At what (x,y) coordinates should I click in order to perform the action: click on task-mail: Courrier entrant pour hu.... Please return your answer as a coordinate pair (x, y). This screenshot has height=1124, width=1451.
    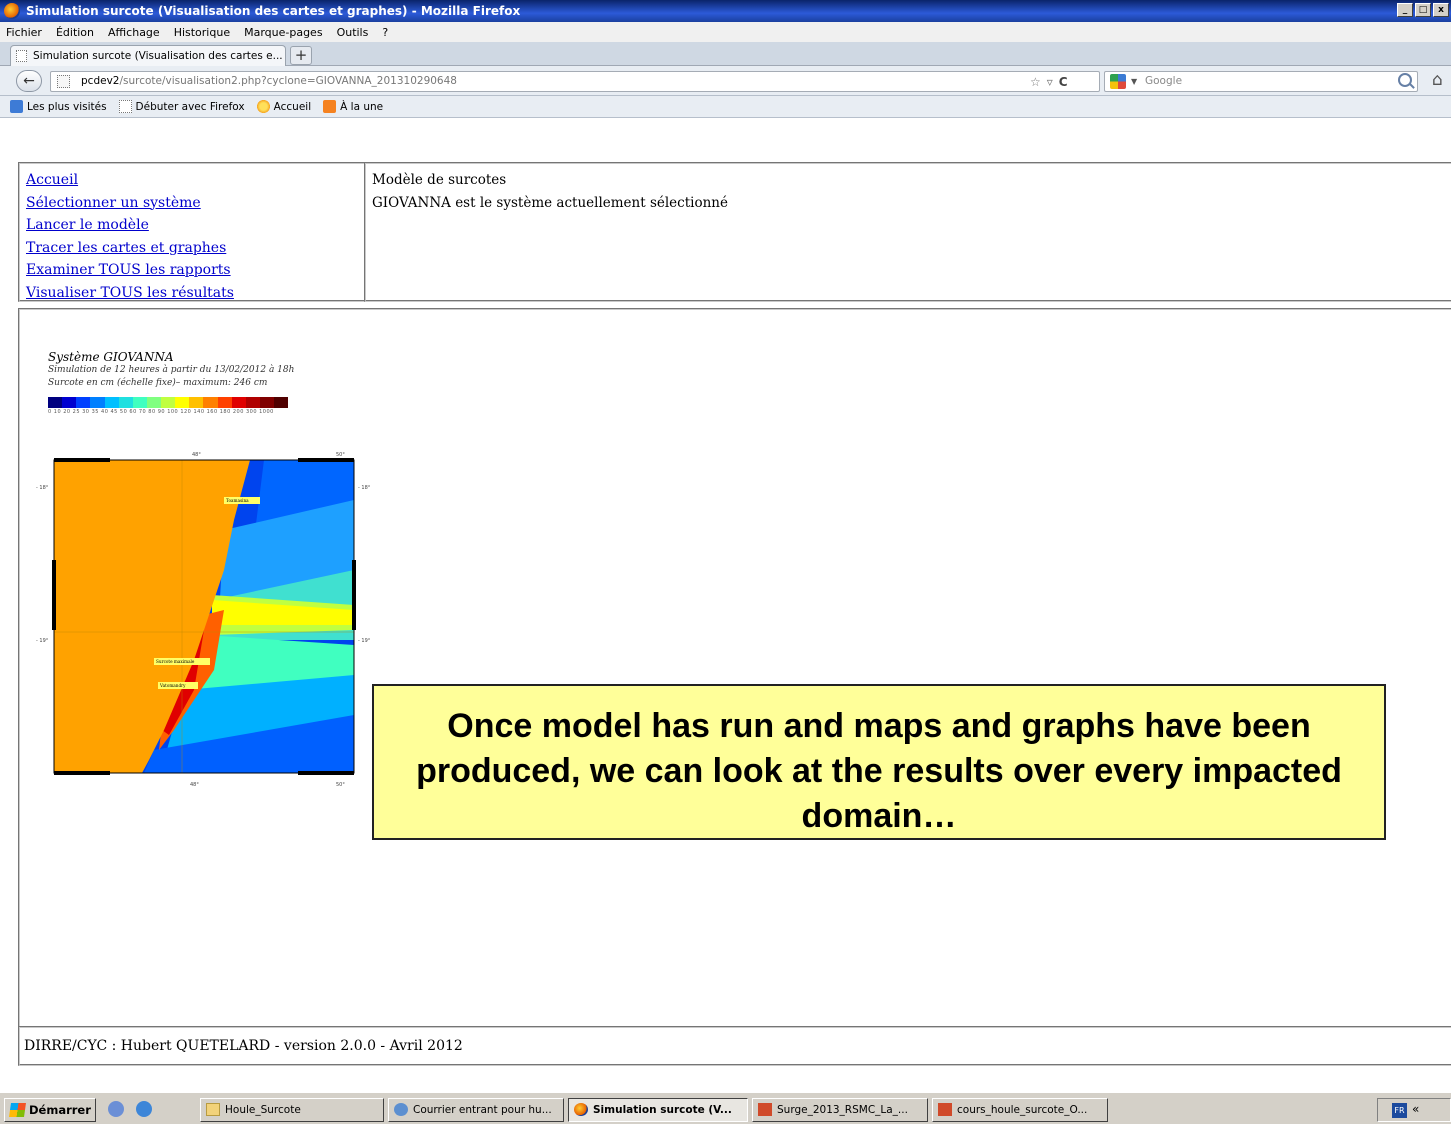
    Looking at the image, I should click on (476, 1110).